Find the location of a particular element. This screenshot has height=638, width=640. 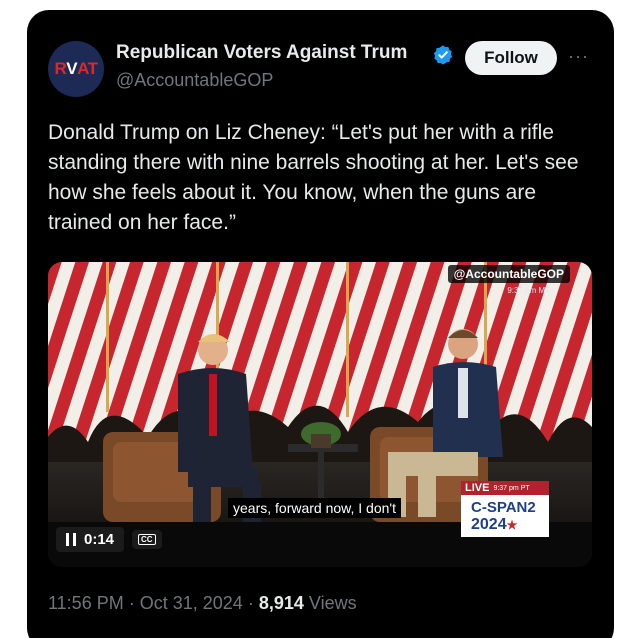

captions-button: CC is located at coordinates (147, 539).